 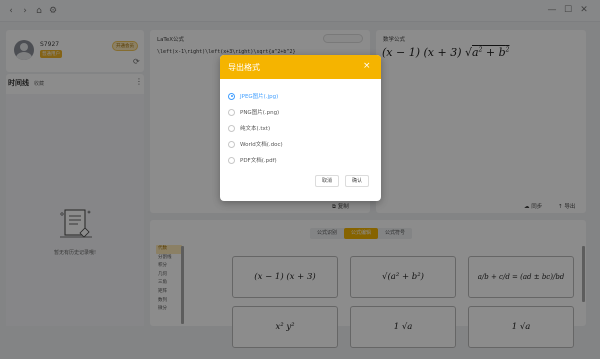 What do you see at coordinates (367, 66) in the screenshot?
I see `close-icon: ×` at bounding box center [367, 66].